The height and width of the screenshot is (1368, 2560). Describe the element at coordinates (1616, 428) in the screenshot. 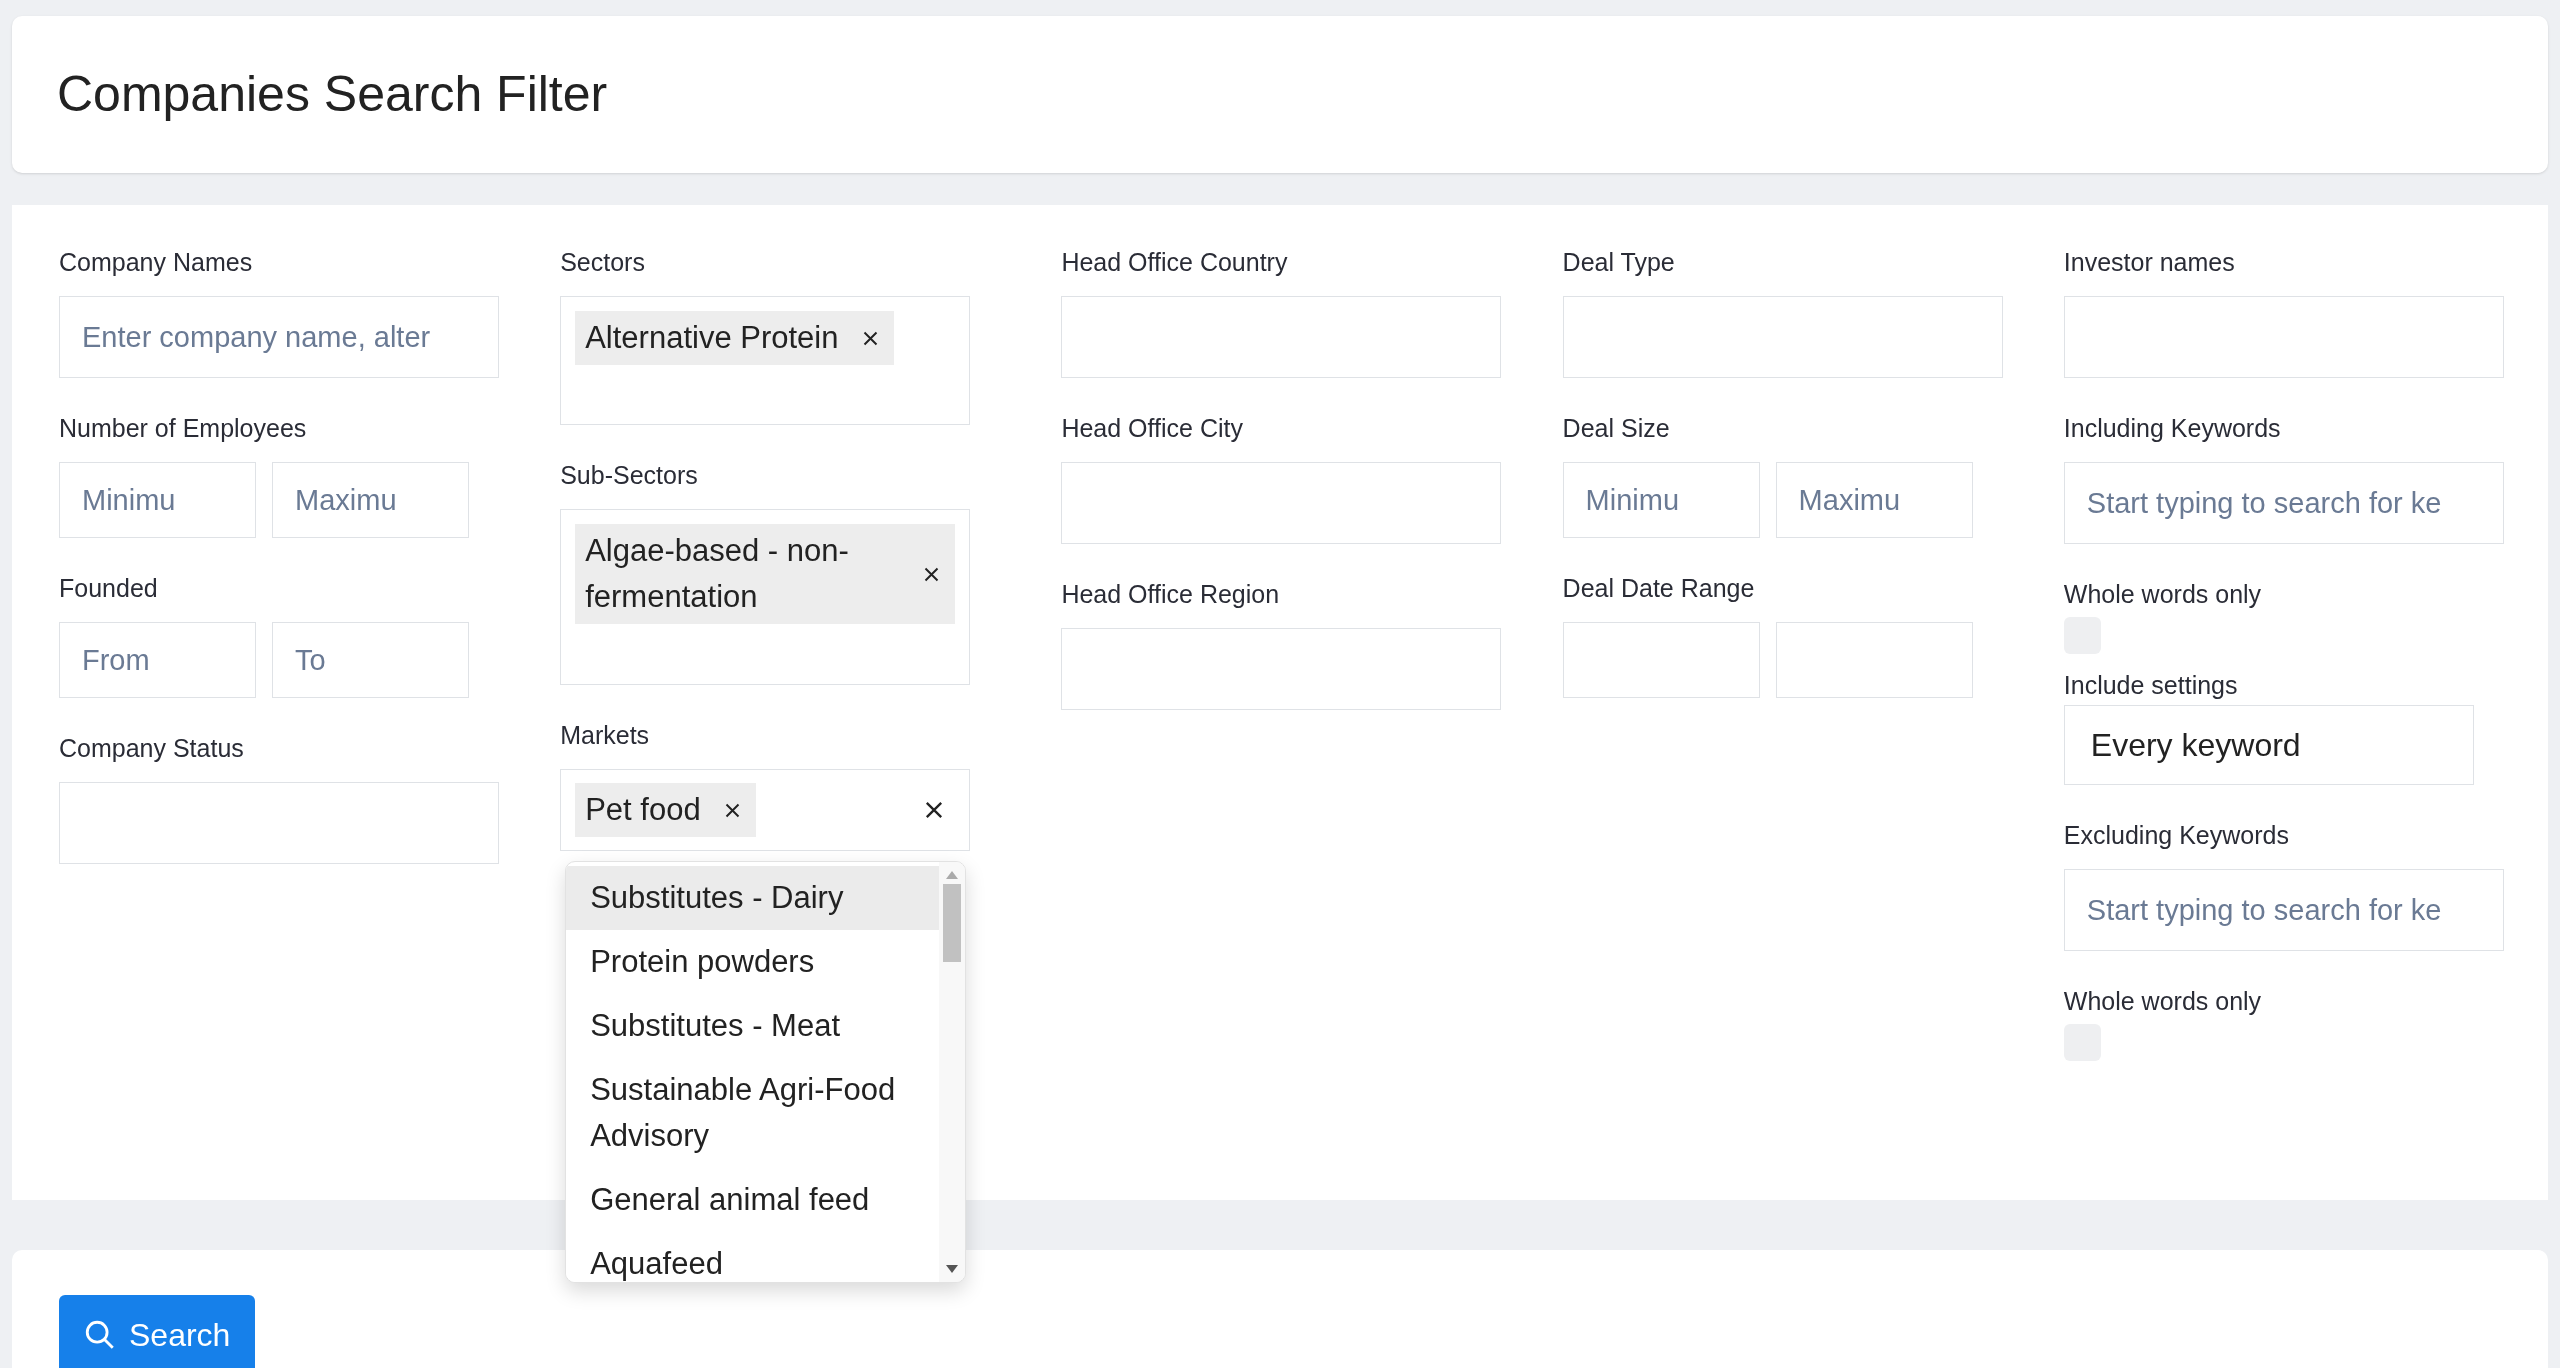

I see `field-label: Deal Size` at that location.